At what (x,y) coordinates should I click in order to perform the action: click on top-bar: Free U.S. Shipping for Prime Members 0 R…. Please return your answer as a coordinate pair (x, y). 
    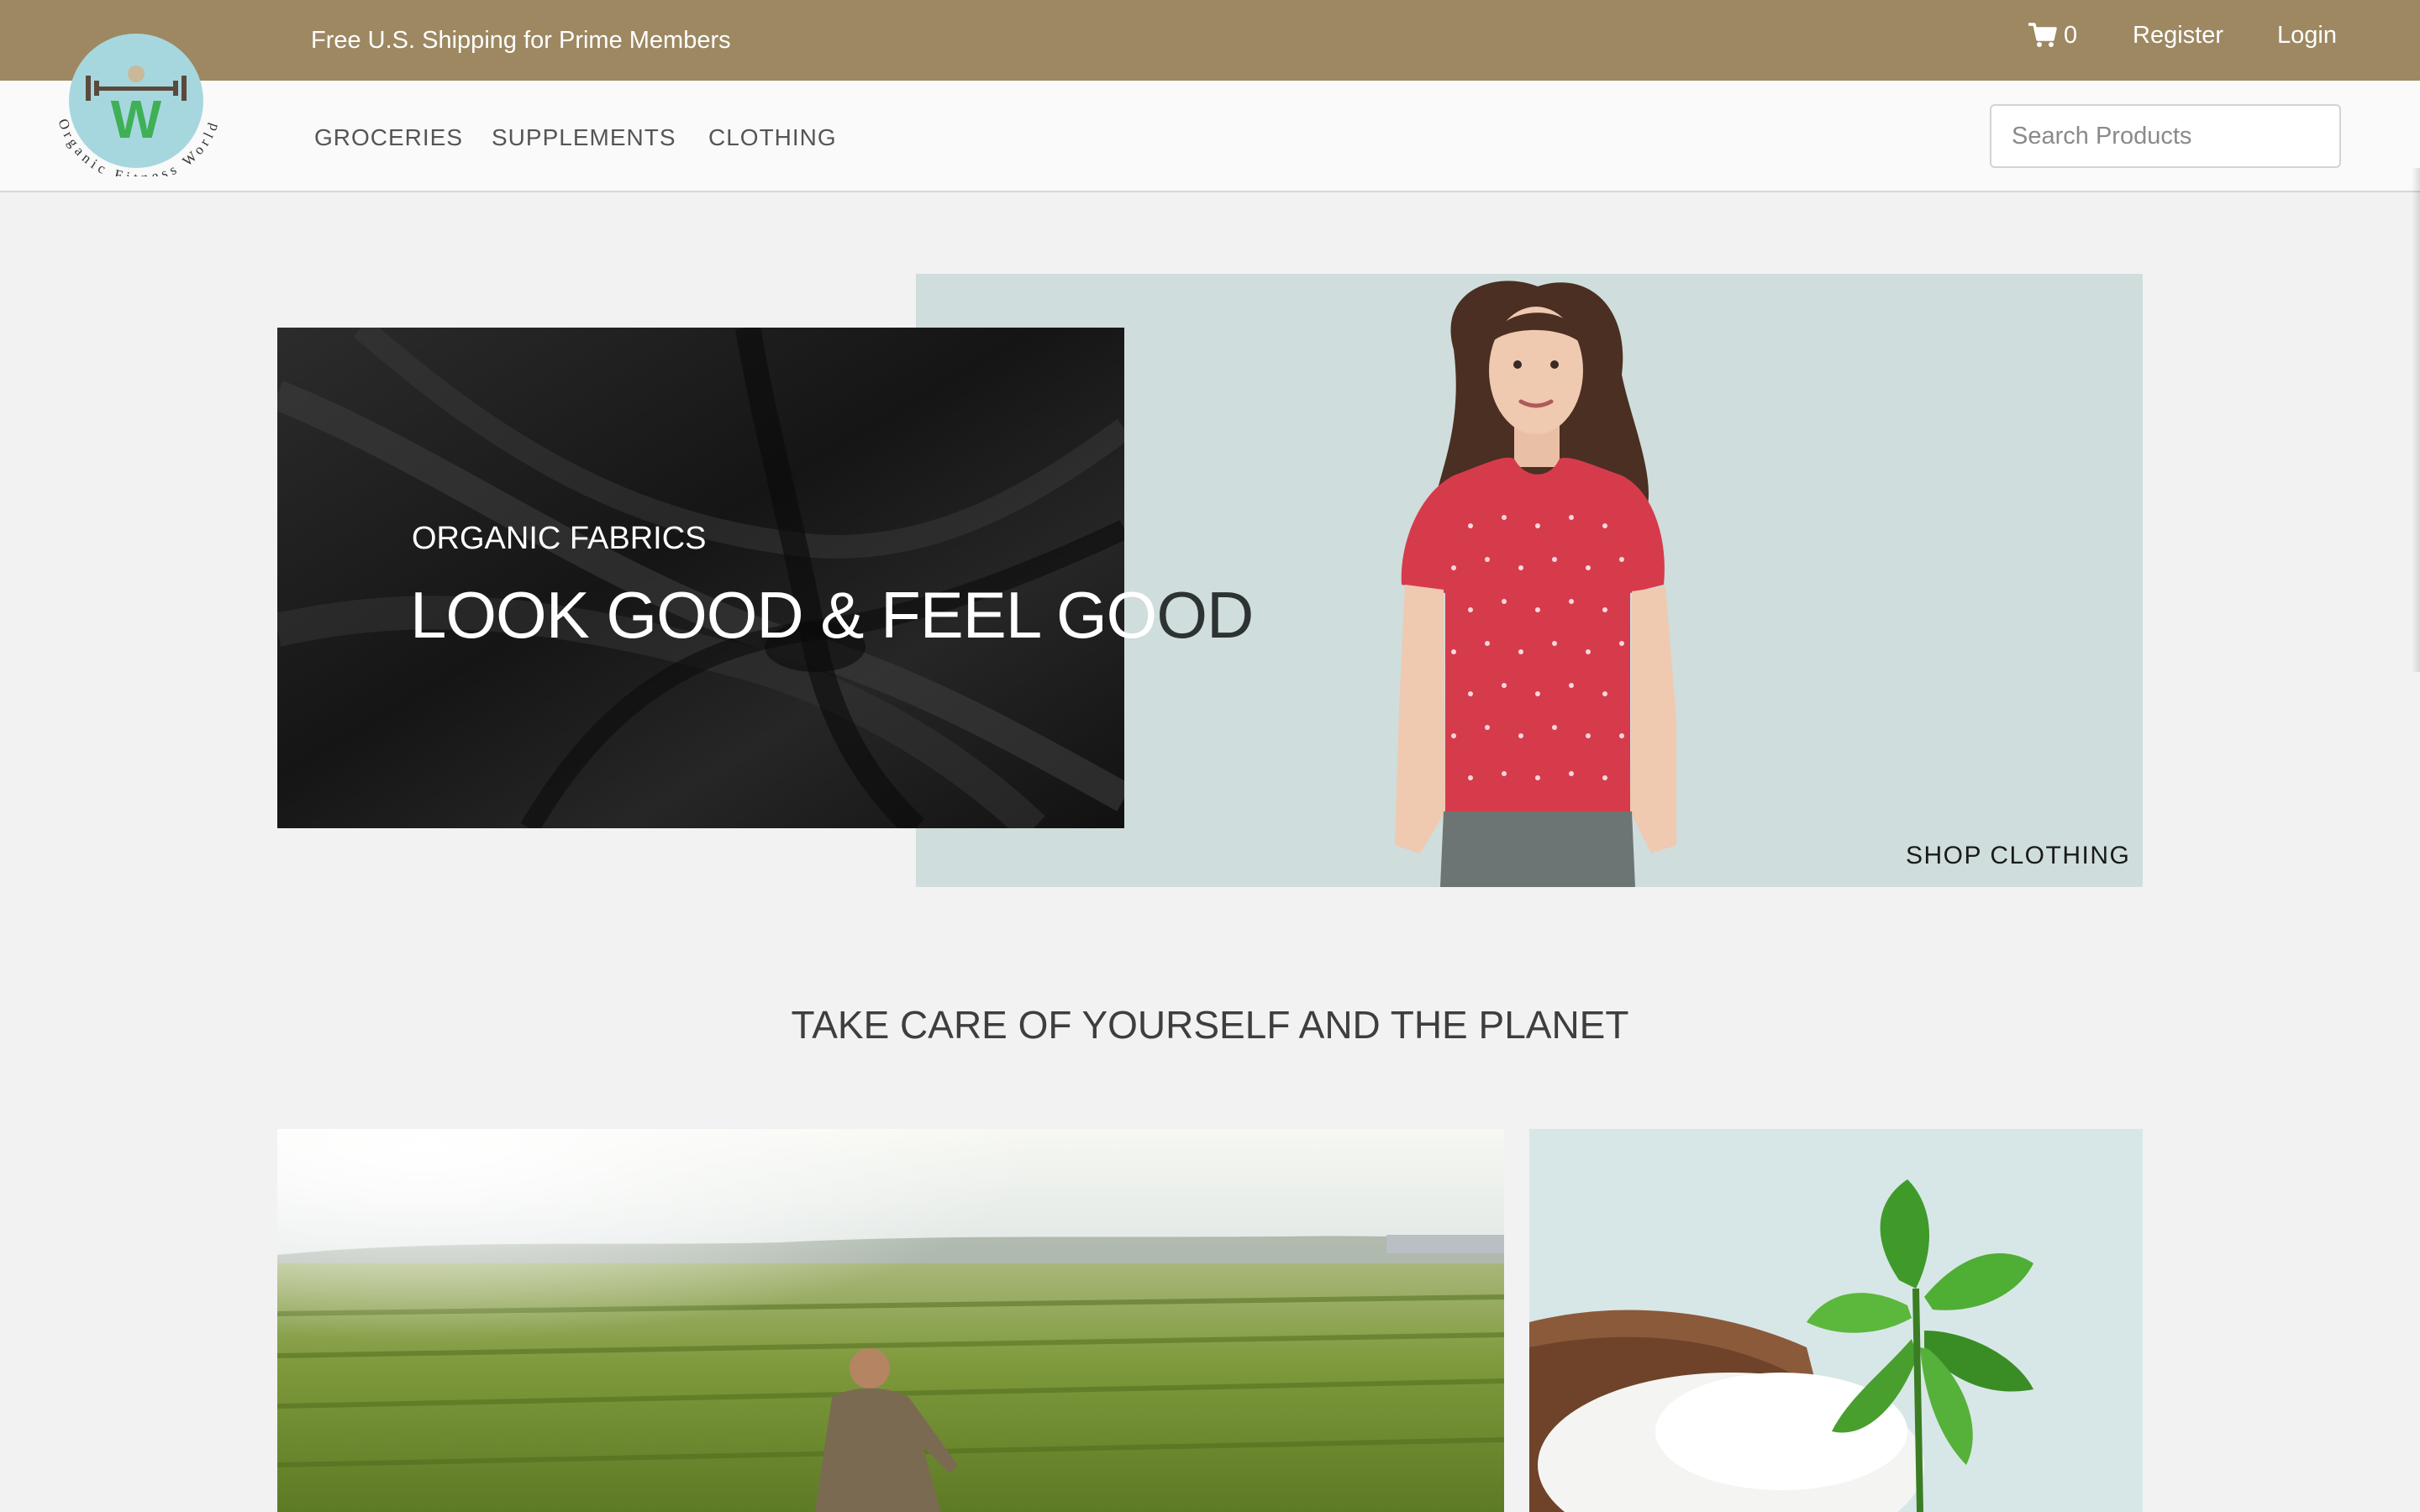
    Looking at the image, I should click on (1210, 40).